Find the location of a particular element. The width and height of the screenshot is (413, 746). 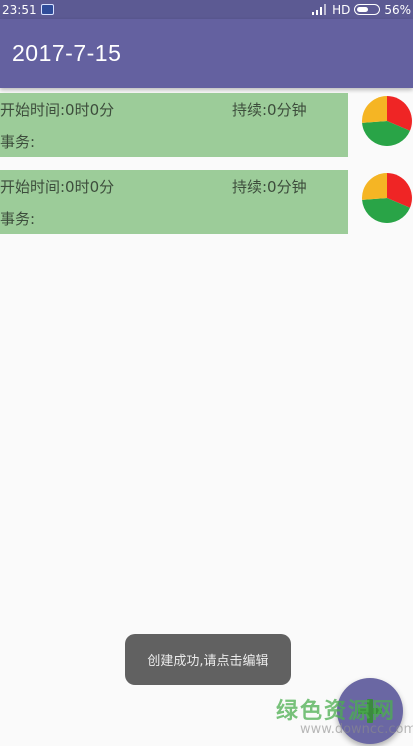

network-type: HD is located at coordinates (341, 9).